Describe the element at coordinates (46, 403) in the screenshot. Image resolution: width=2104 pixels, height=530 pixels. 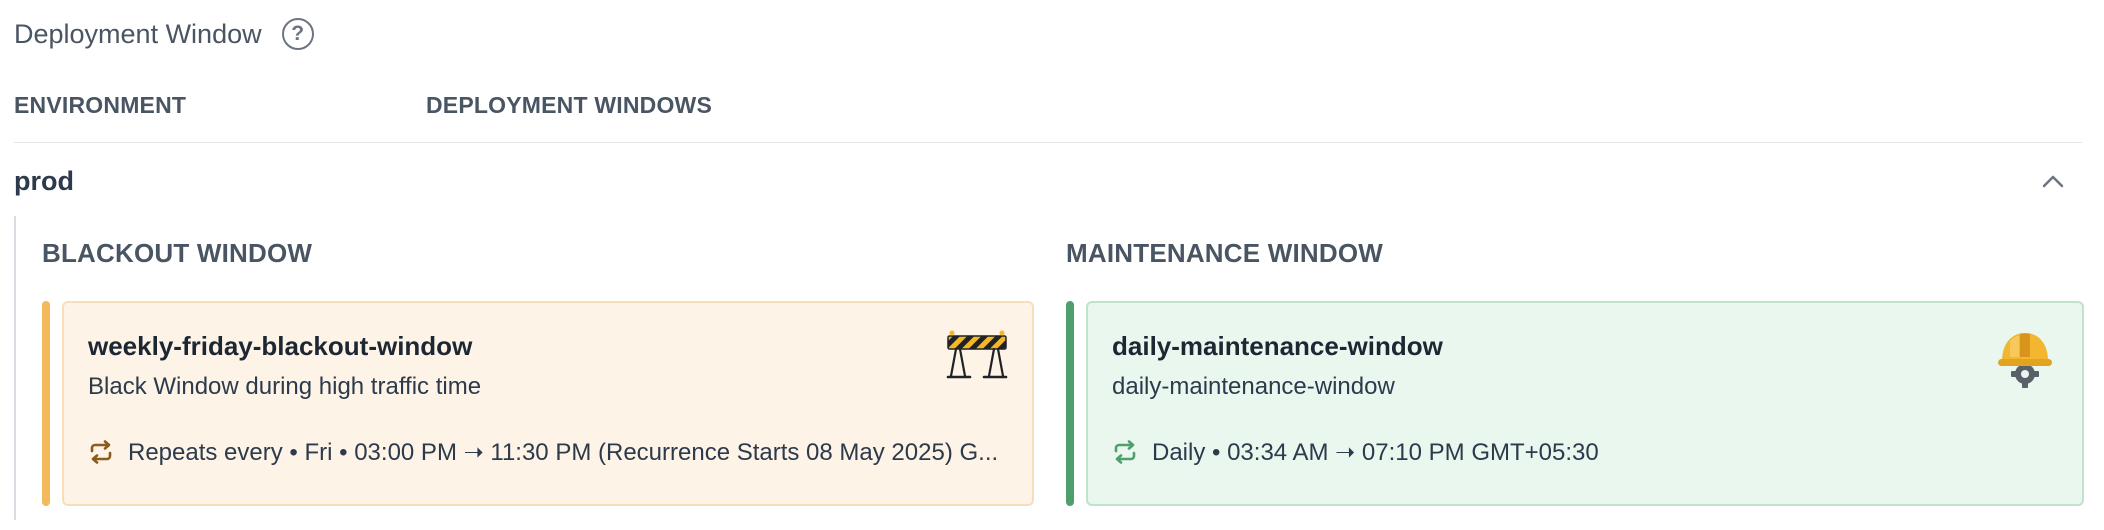
I see `blackout-accent-bar` at that location.